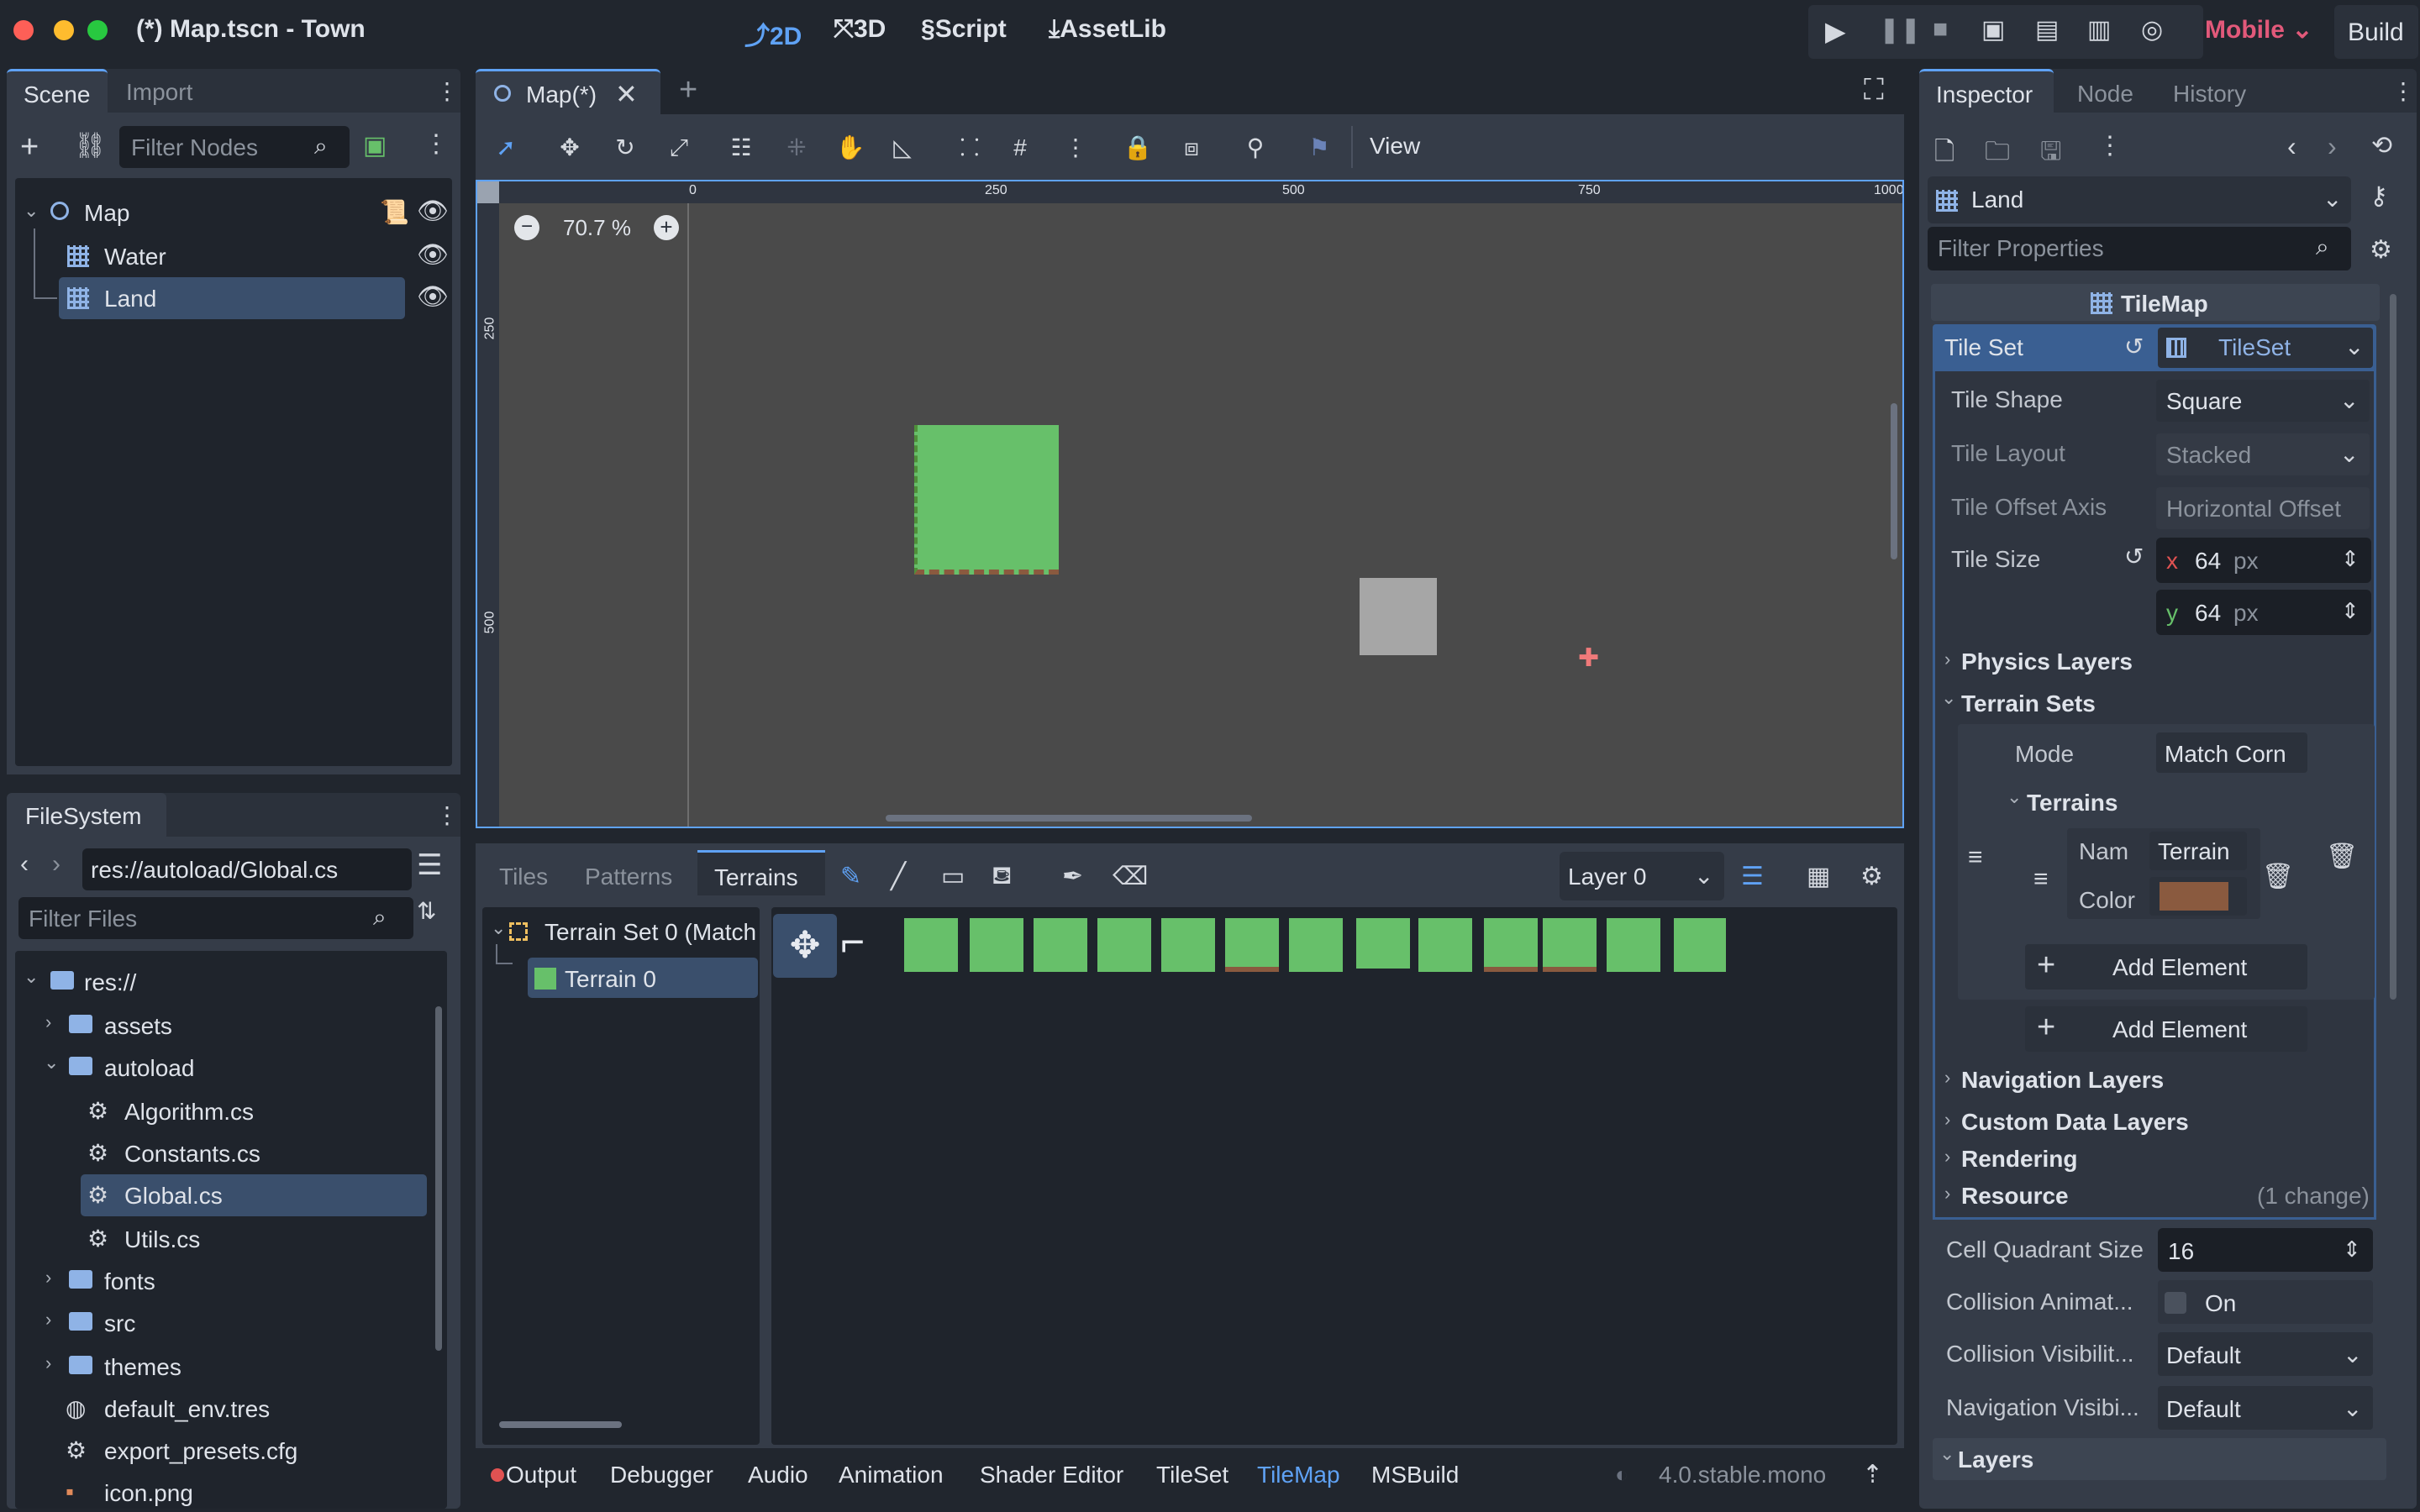  Describe the element at coordinates (1940, 29) in the screenshot. I see `stop-icon: ■` at that location.